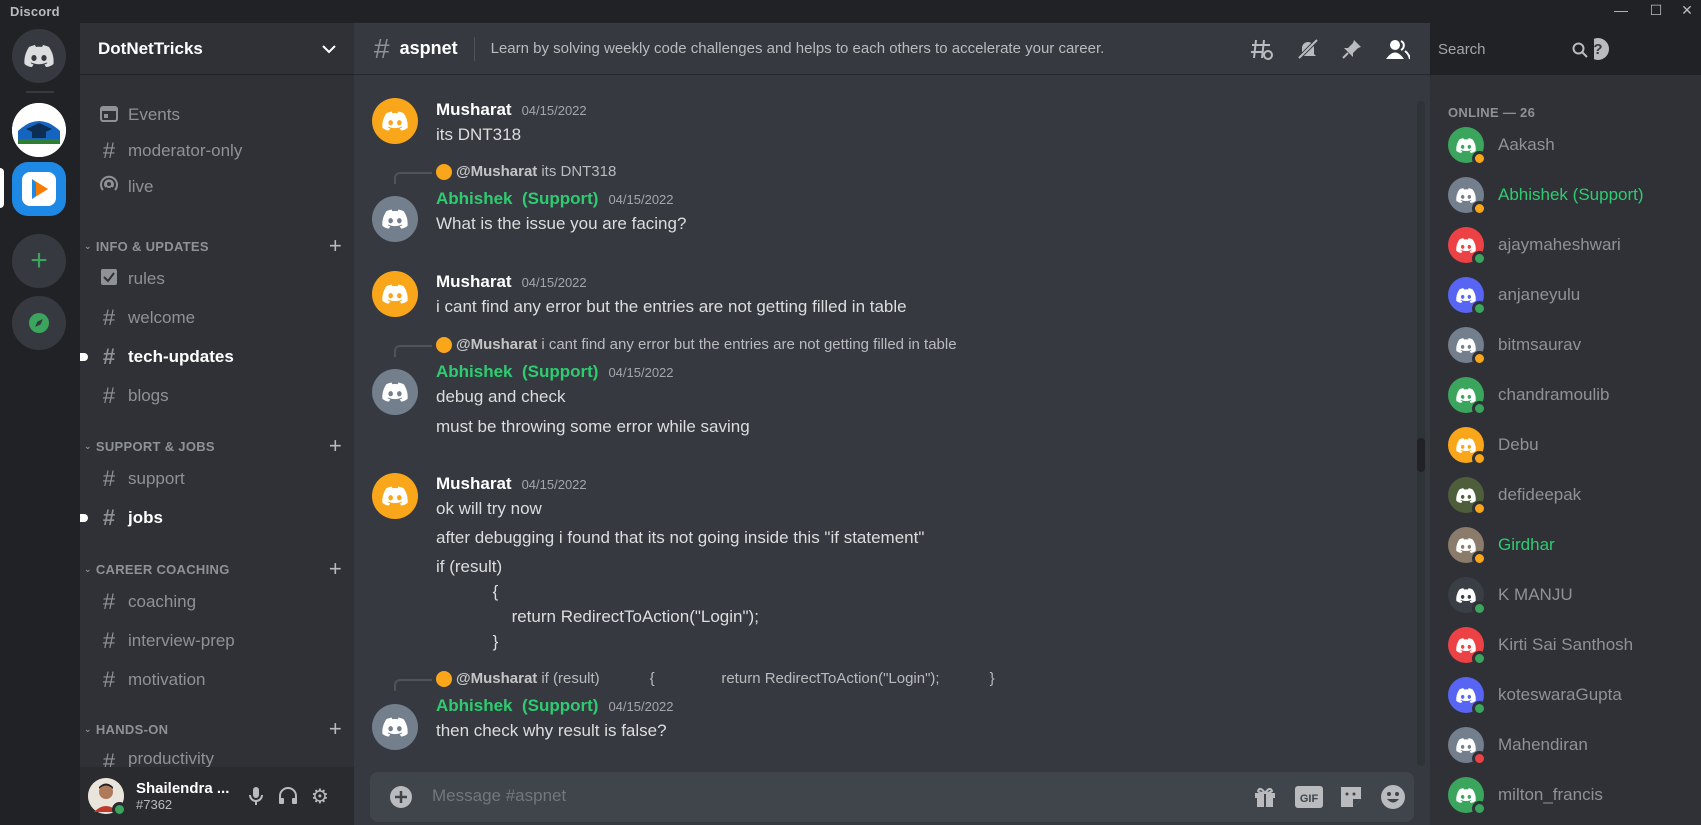 The width and height of the screenshot is (1701, 825). I want to click on sticker-button, so click(1351, 797).